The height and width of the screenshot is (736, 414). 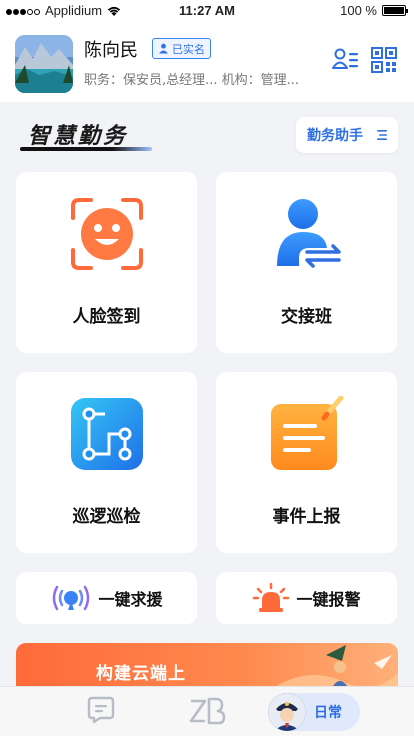 I want to click on police-avatar-icon, so click(x=287, y=712).